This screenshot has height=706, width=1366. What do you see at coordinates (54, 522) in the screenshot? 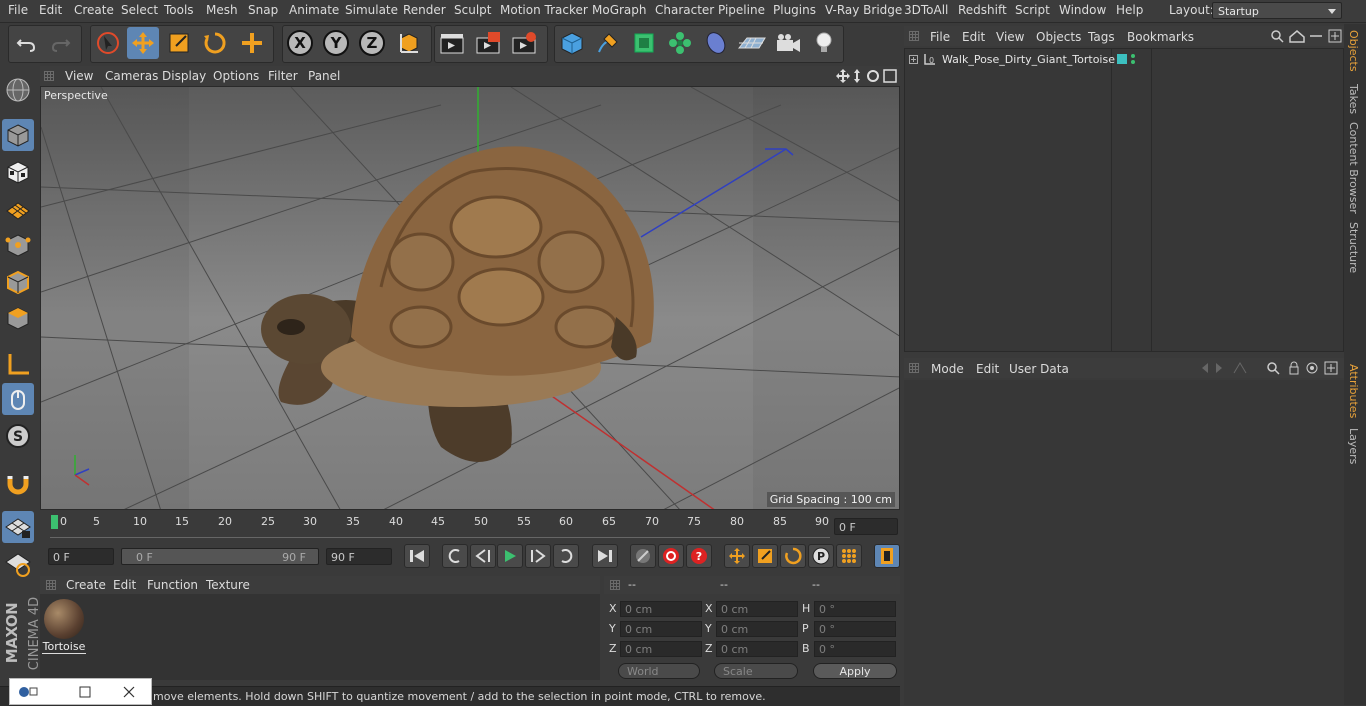
I see `playhead` at bounding box center [54, 522].